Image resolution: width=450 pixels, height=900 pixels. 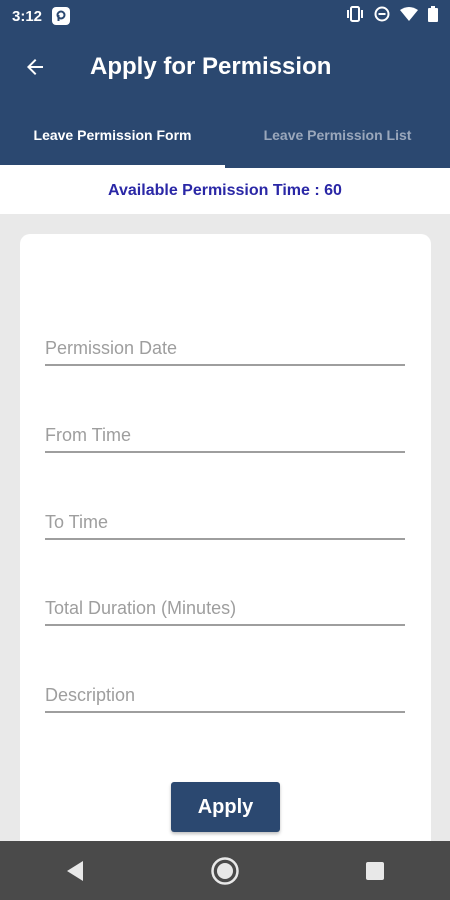 I want to click on permission-date-field, so click(x=225, y=346).